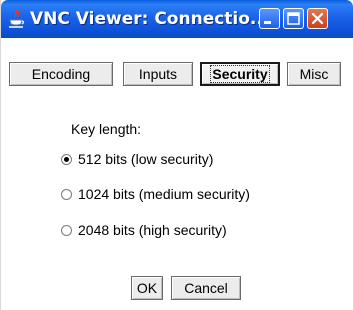 Image resolution: width=354 pixels, height=310 pixels. What do you see at coordinates (206, 288) in the screenshot?
I see `cancel-button: Cancel` at bounding box center [206, 288].